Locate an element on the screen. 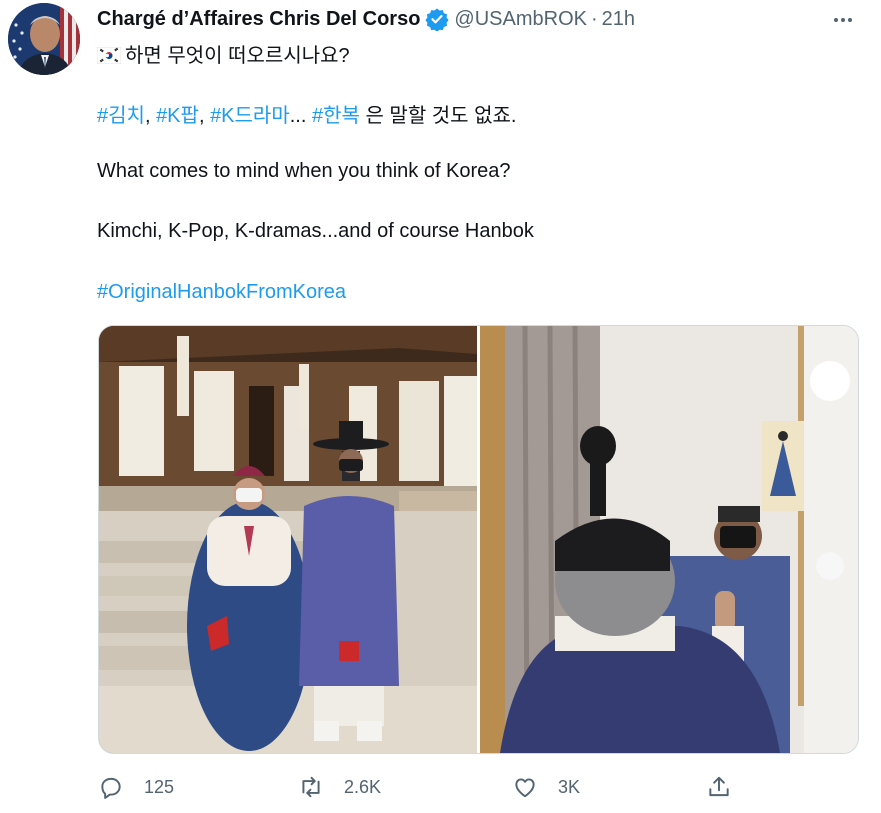  author-avatar is located at coordinates (44, 39).